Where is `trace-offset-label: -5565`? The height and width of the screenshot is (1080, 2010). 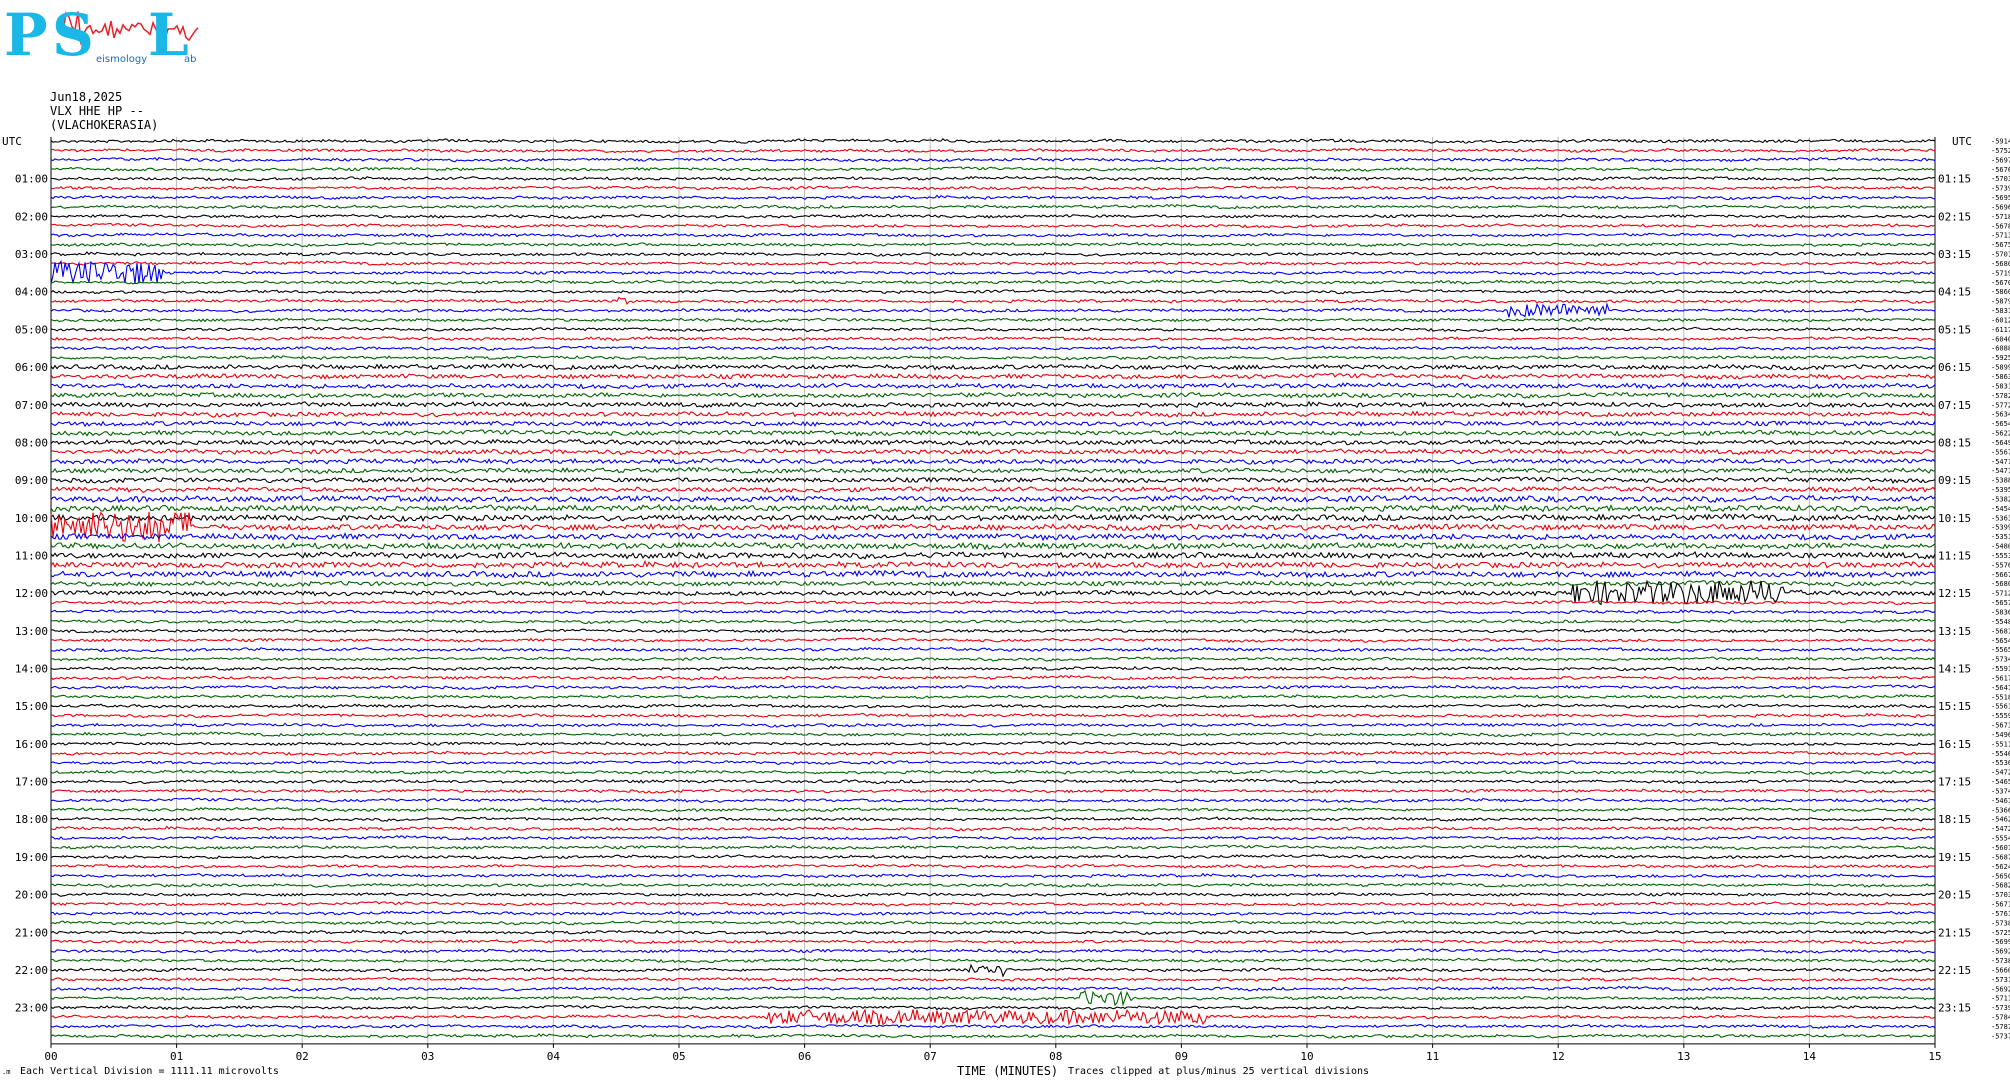 trace-offset-label: -5565 is located at coordinates (2000, 650).